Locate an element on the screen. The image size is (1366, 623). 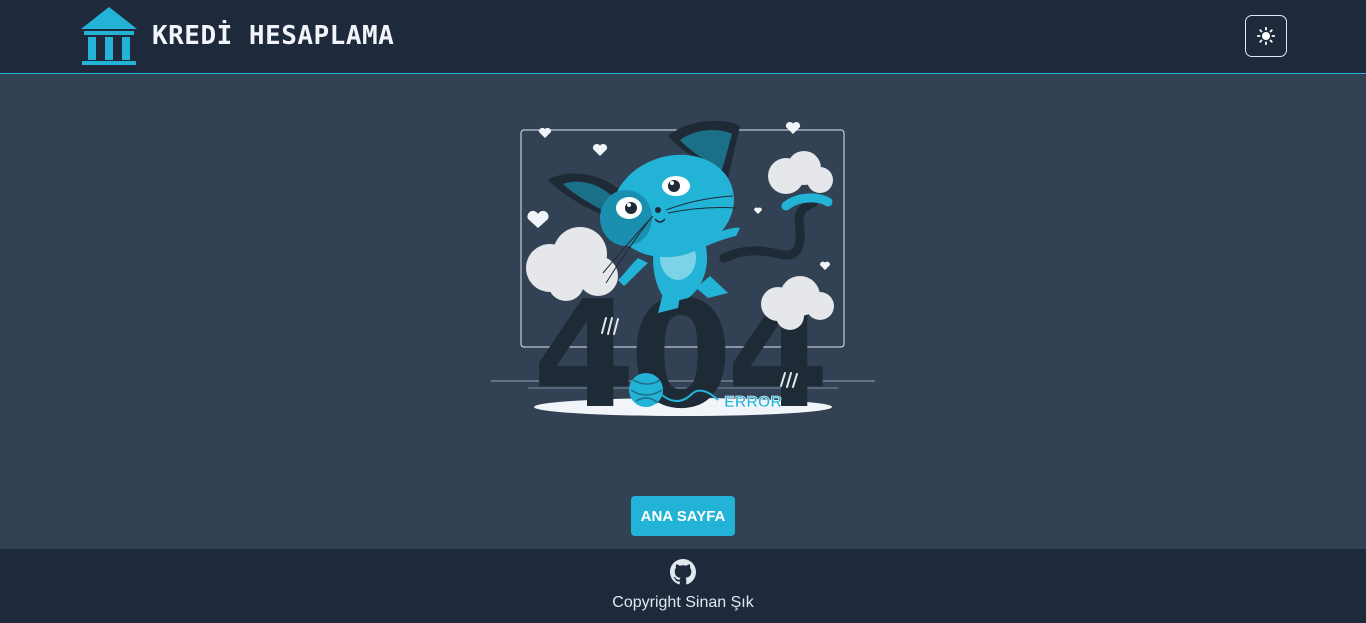
app-title: KREDİ HESAPLAMA is located at coordinates (273, 36).